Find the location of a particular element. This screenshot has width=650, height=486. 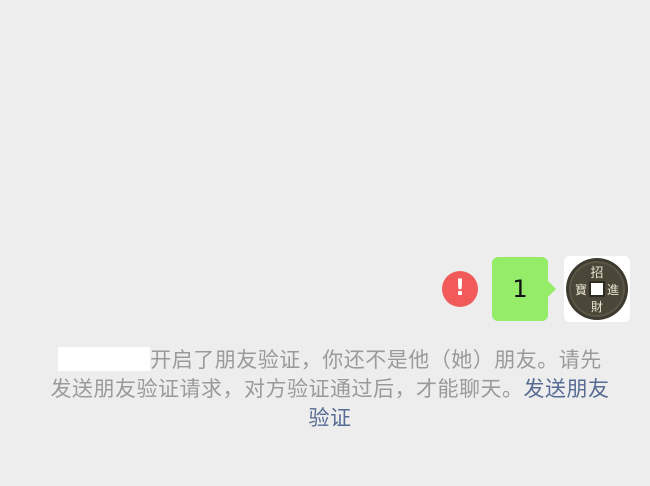

exclamation-icon: ! is located at coordinates (460, 289).